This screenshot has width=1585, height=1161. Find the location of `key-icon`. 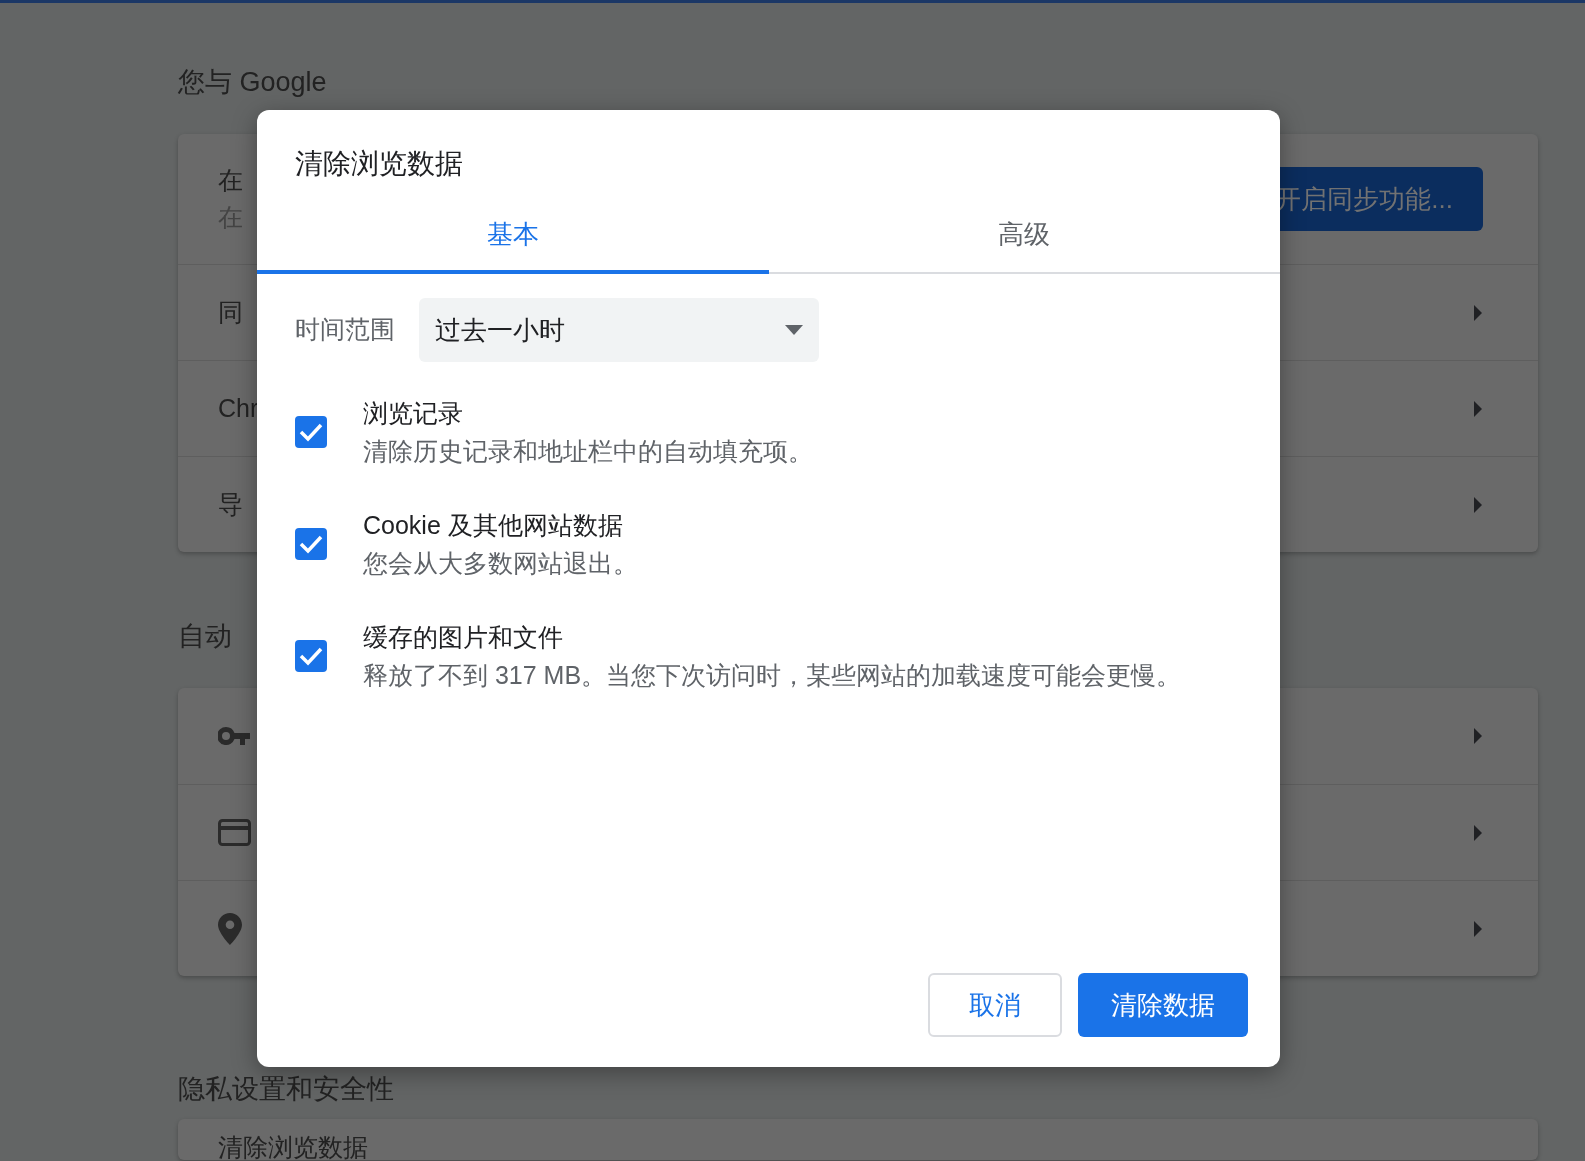

key-icon is located at coordinates (234, 736).